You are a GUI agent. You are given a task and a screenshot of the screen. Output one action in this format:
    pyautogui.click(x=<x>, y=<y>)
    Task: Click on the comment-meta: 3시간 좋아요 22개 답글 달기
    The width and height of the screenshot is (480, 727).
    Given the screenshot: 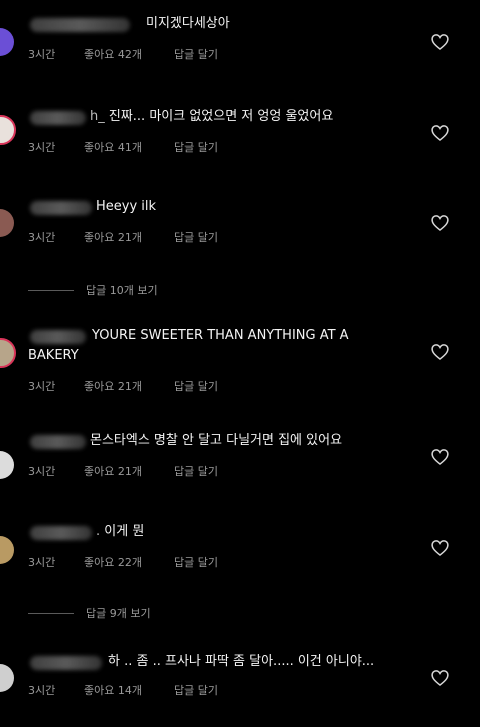 What is the action you would take?
    pyautogui.click(x=123, y=562)
    